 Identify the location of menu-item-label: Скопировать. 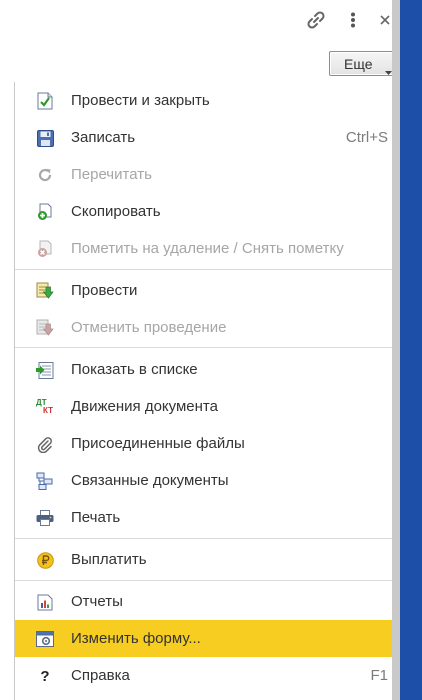
(116, 211).